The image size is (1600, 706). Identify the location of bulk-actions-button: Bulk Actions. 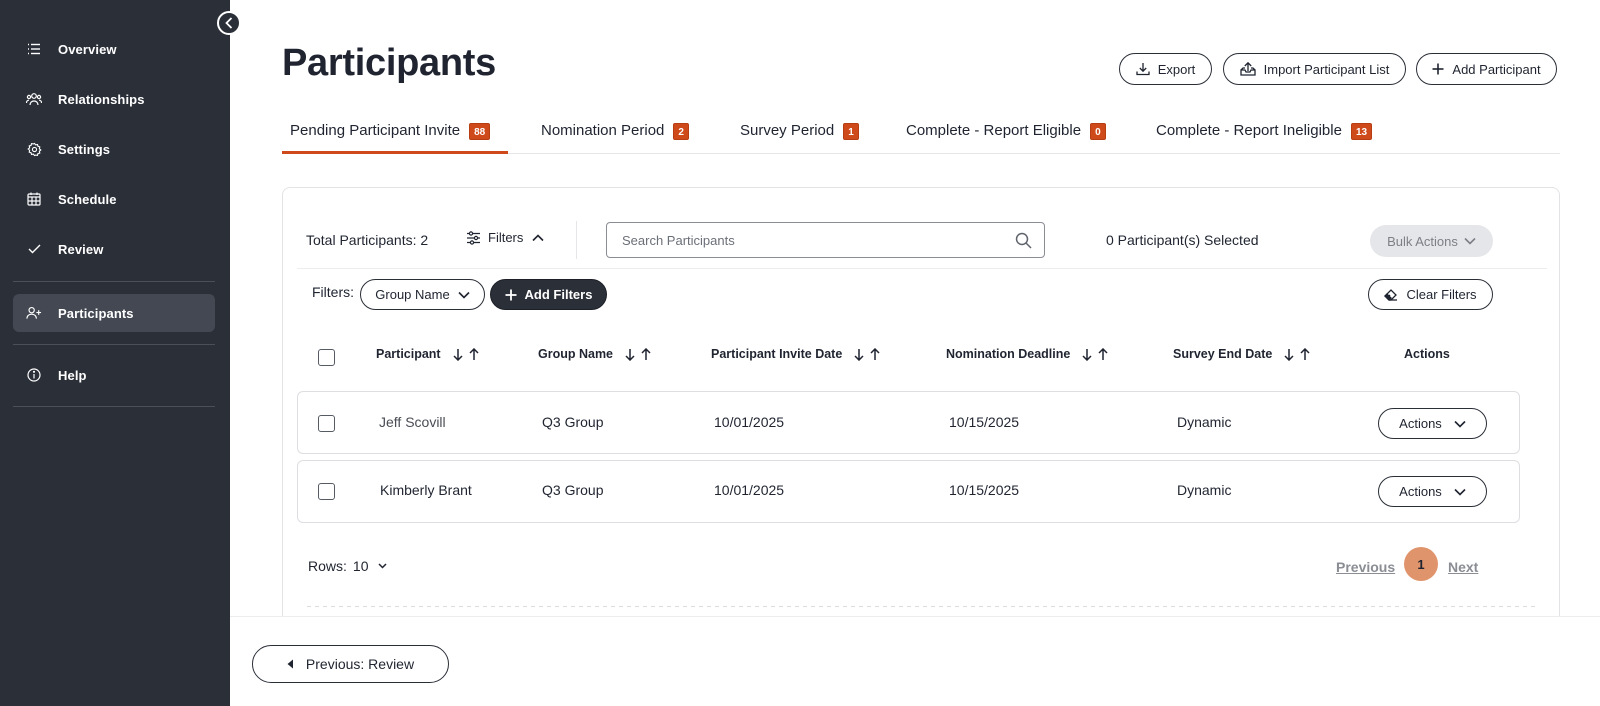
(1431, 241).